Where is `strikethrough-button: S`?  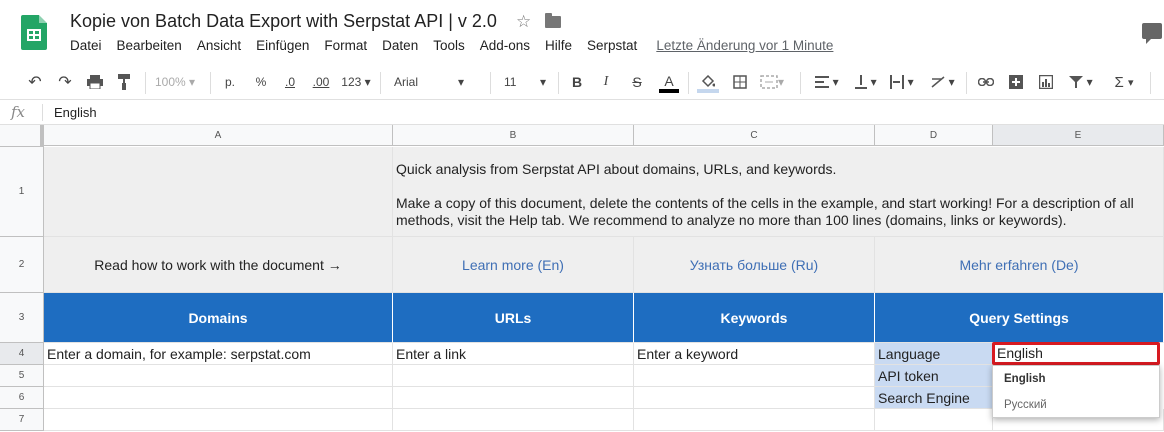
strikethrough-button: S is located at coordinates (637, 82).